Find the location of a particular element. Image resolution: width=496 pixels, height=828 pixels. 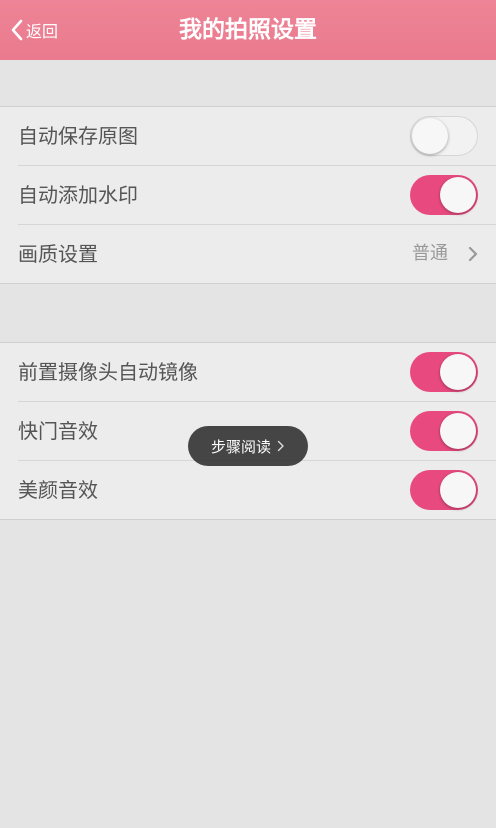

setting-row-save-original: 自动保存原图 is located at coordinates (257, 136).